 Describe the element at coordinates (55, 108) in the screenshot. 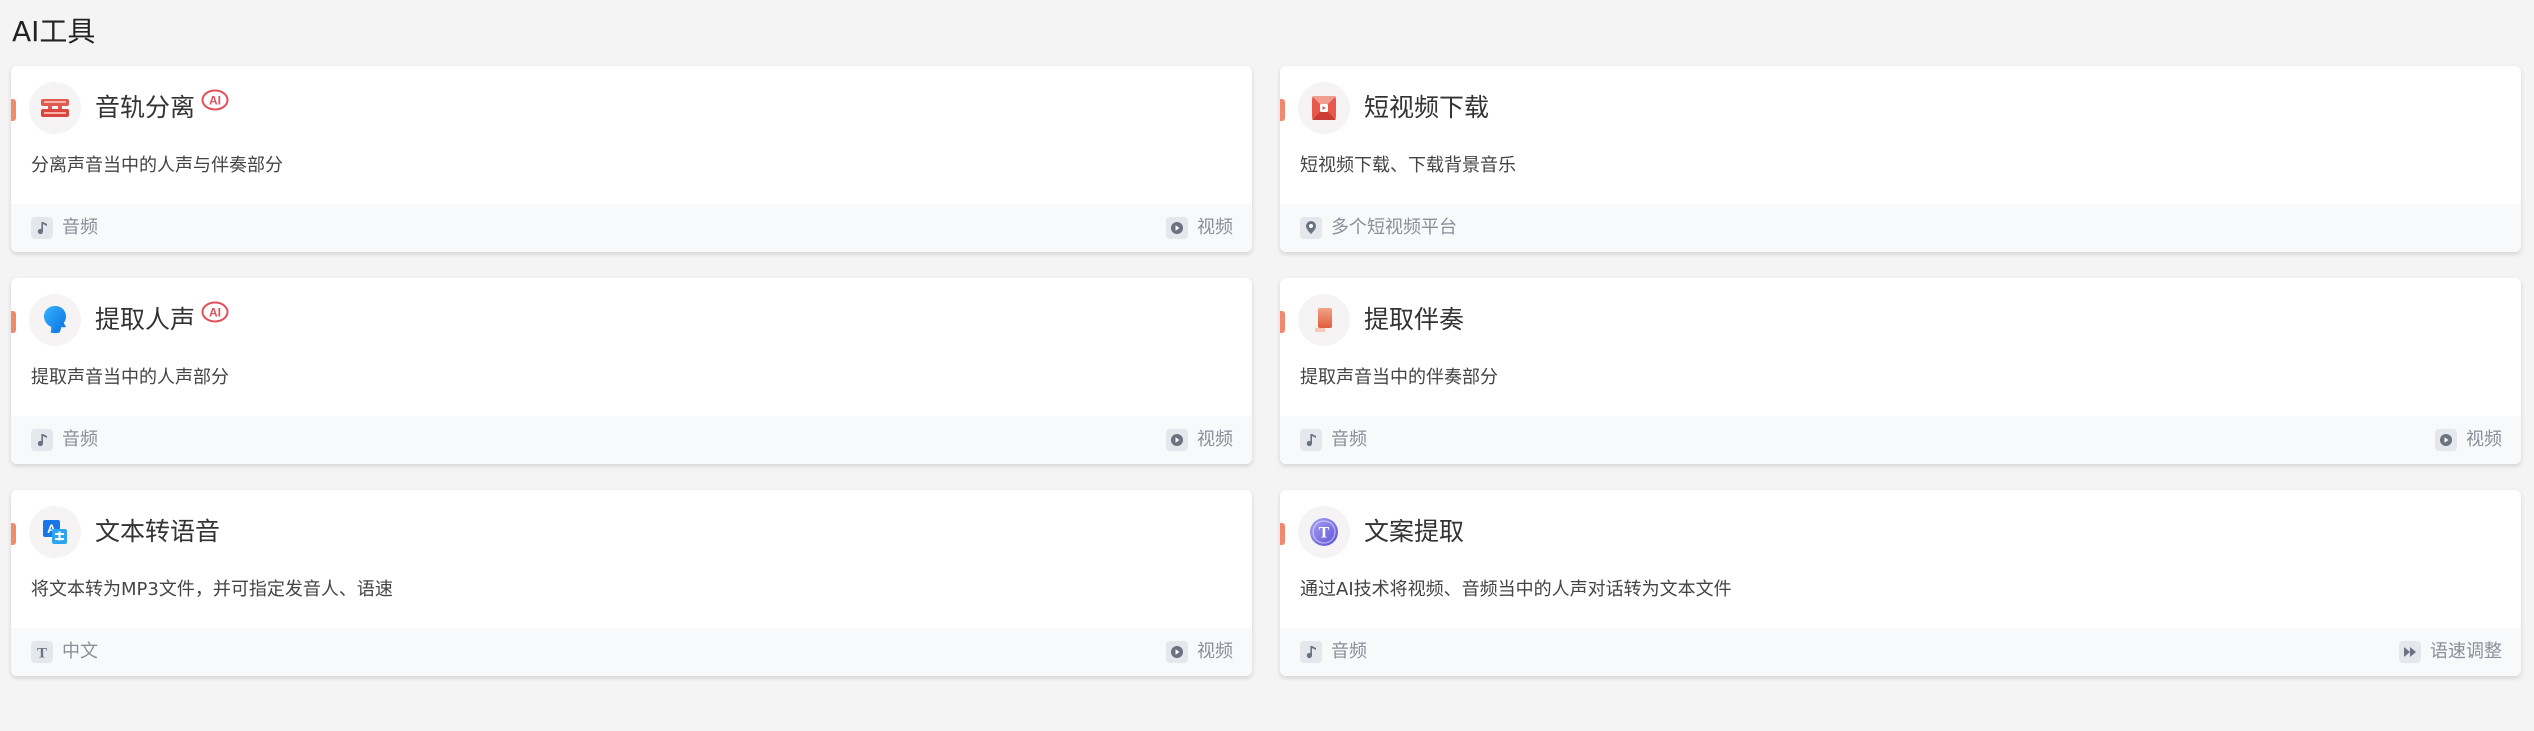

I see `track-split-icon` at that location.